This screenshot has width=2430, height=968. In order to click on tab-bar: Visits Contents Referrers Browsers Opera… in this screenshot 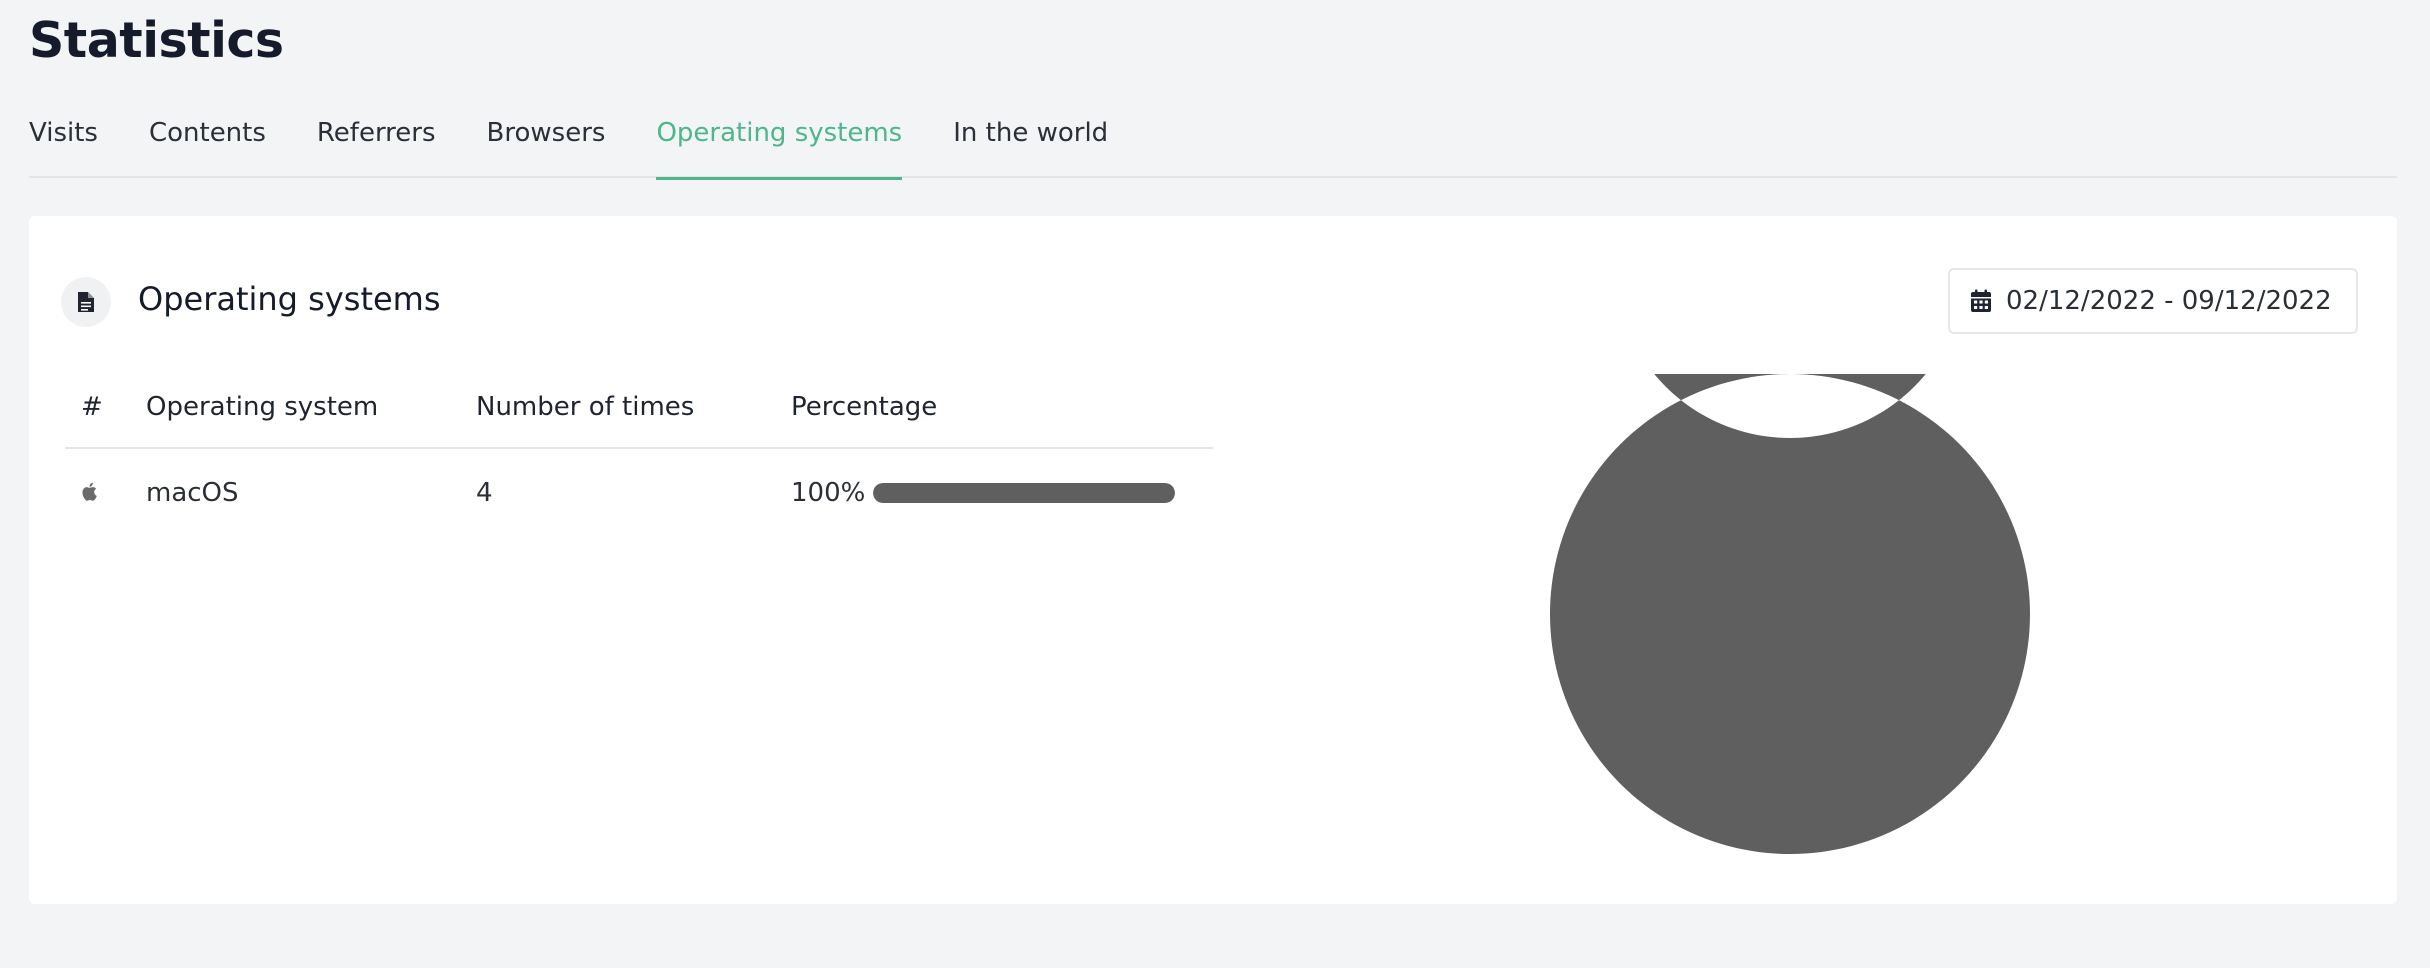, I will do `click(1213, 149)`.